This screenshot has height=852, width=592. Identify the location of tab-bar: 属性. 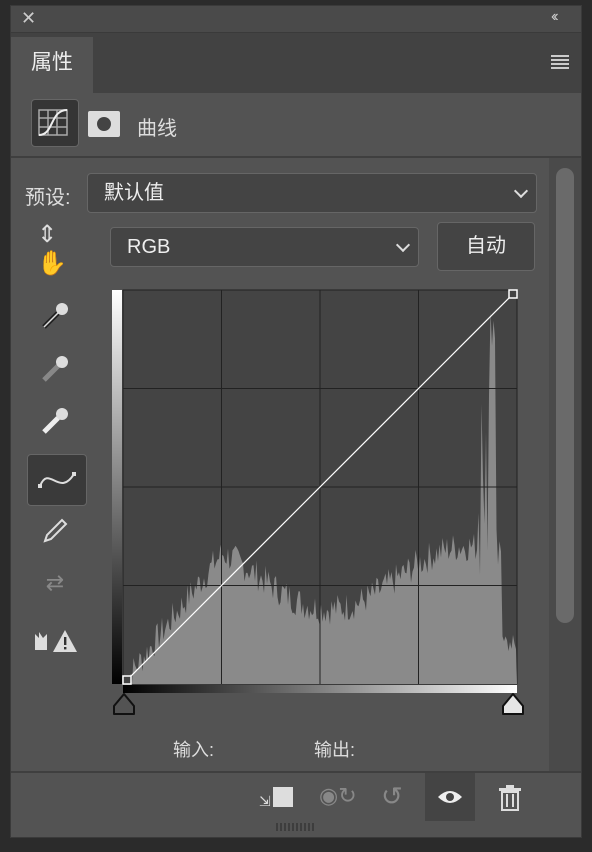
(296, 63).